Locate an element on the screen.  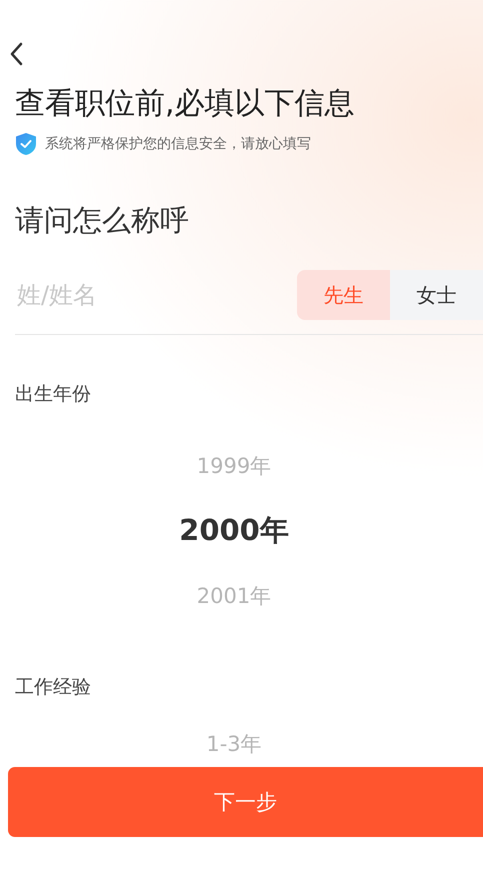
next-button: 下一步 is located at coordinates (245, 802).